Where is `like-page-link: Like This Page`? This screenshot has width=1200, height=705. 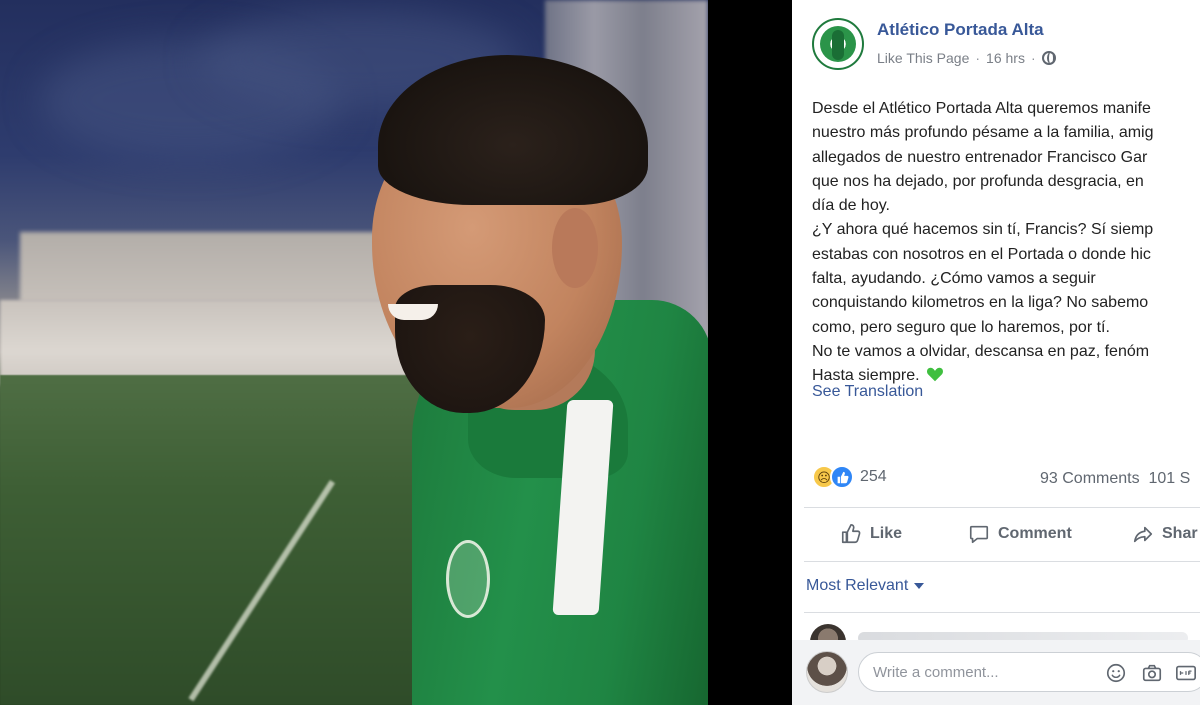 like-page-link: Like This Page is located at coordinates (923, 58).